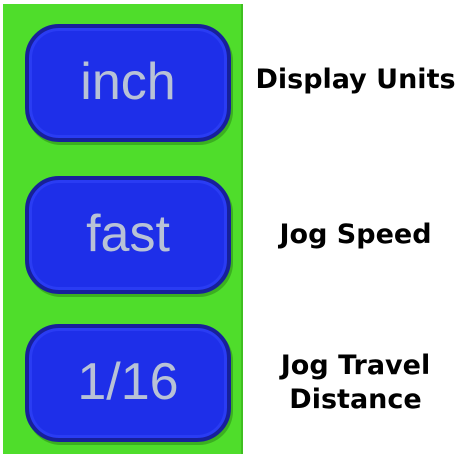 The width and height of the screenshot is (468, 459). I want to click on jog-travel-distance-label-line-1: Jog Travel, so click(355, 365).